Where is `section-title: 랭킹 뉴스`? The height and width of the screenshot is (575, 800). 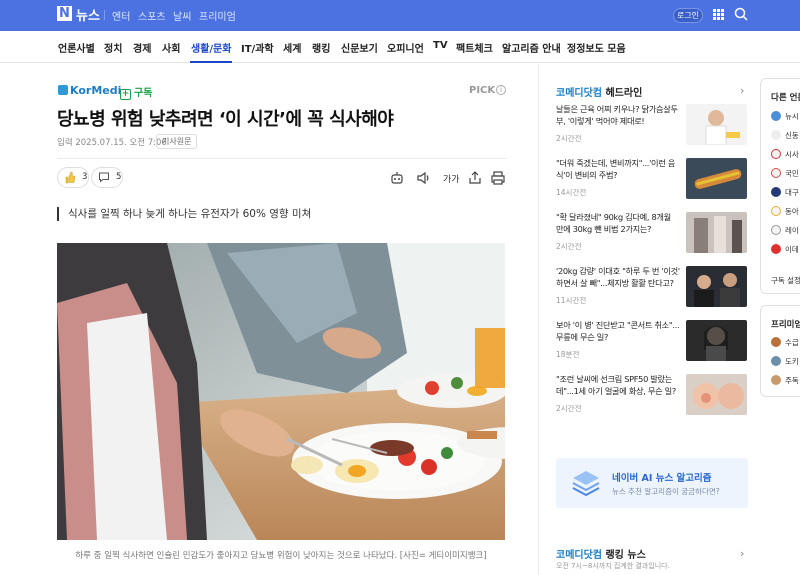
section-title: 랭킹 뉴스 is located at coordinates (625, 555).